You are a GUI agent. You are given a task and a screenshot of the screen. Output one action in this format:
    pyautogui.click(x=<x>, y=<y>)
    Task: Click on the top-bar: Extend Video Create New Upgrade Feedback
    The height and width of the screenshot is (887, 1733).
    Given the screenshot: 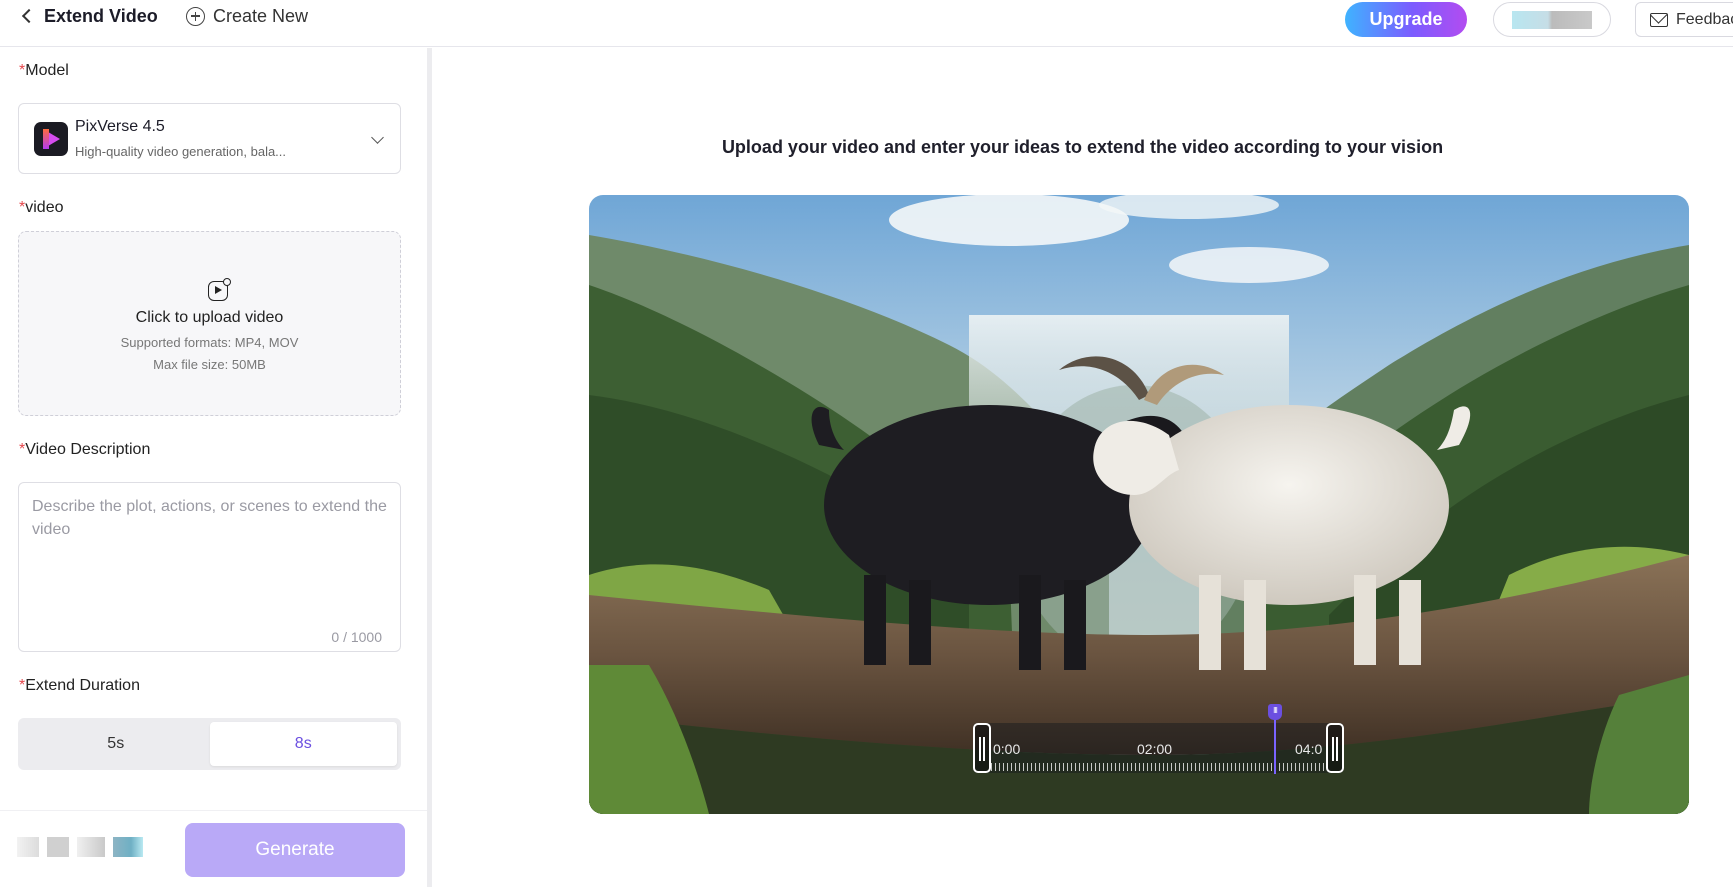 What is the action you would take?
    pyautogui.click(x=866, y=23)
    